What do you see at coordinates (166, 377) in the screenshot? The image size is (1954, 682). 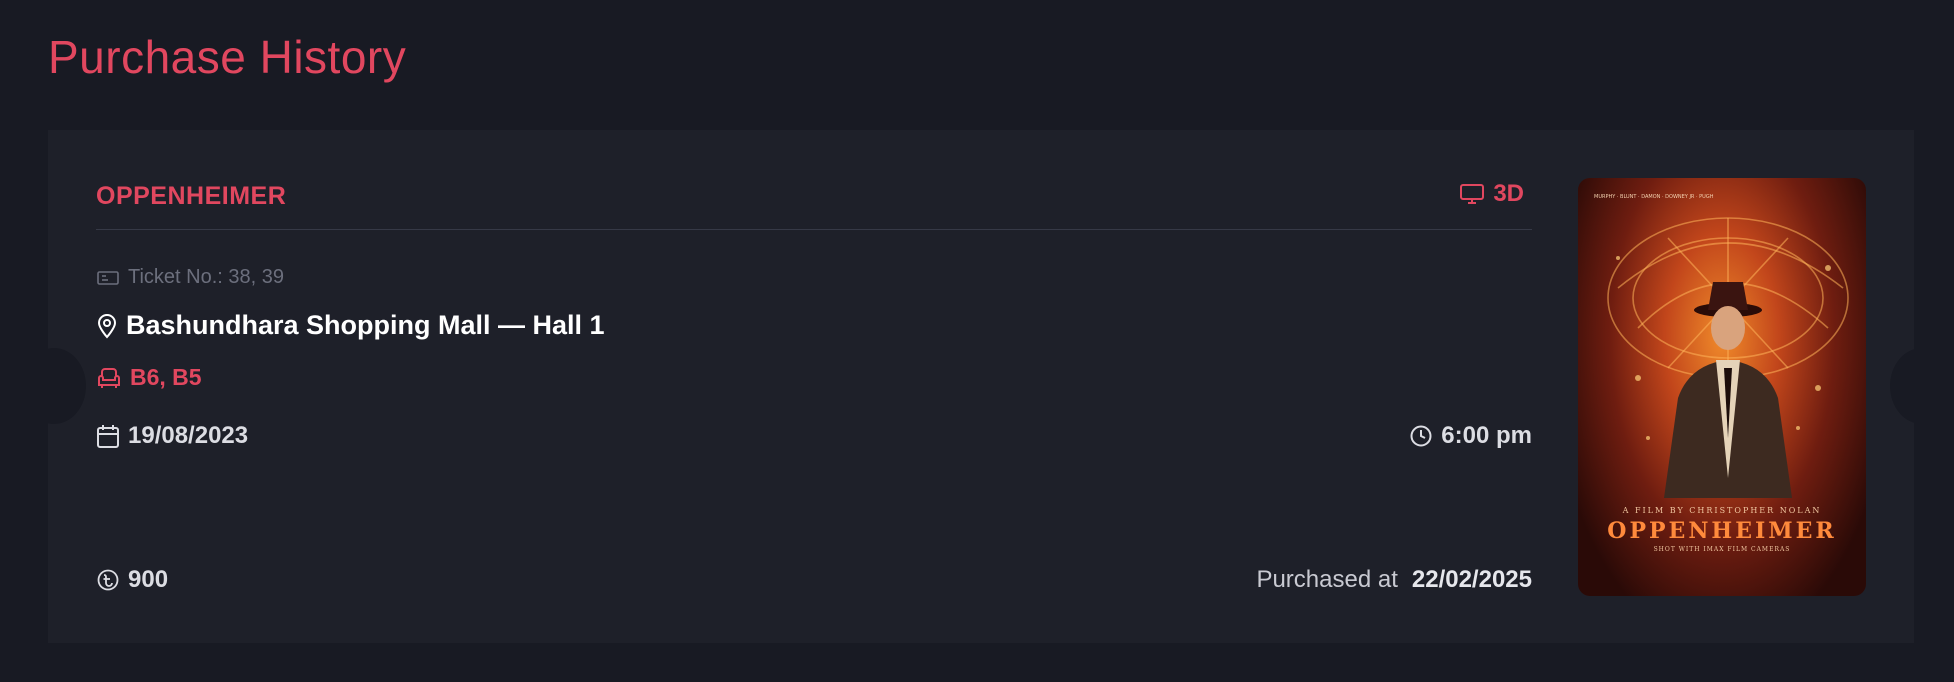 I see `seats-text: B6, B5` at bounding box center [166, 377].